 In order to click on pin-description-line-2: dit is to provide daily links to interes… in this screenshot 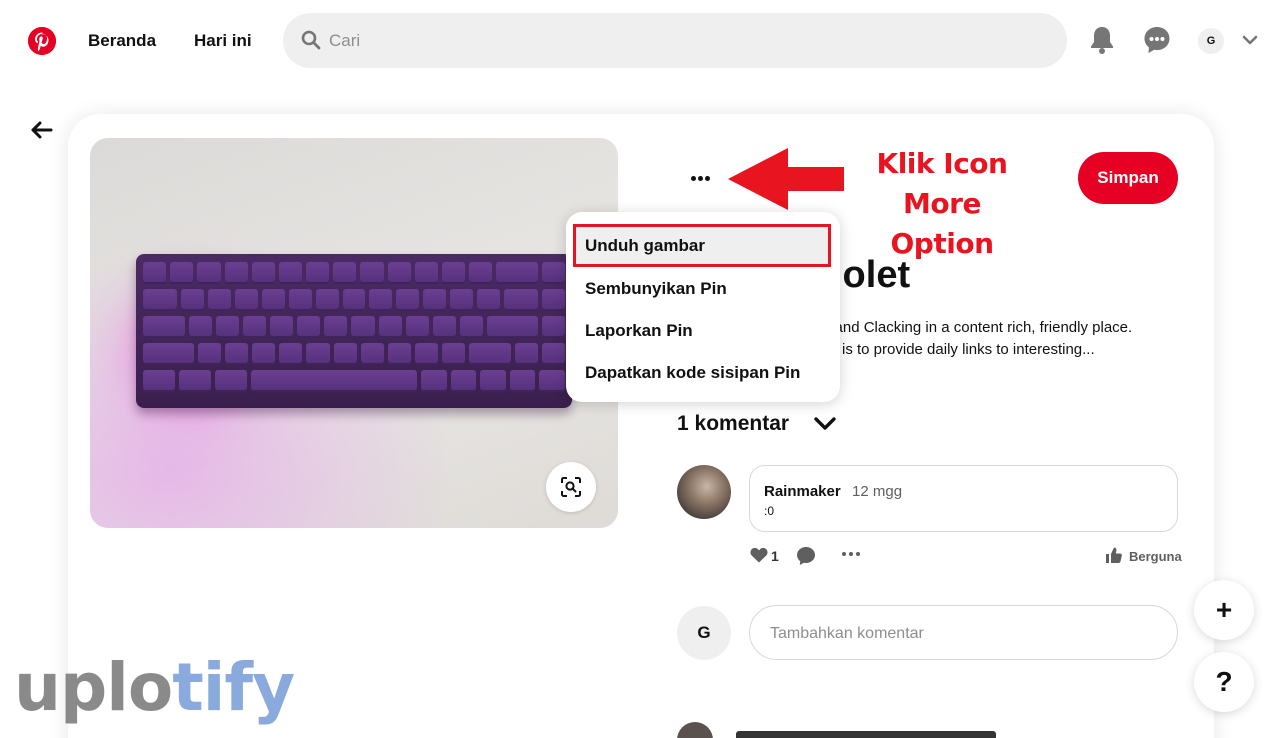, I will do `click(958, 349)`.